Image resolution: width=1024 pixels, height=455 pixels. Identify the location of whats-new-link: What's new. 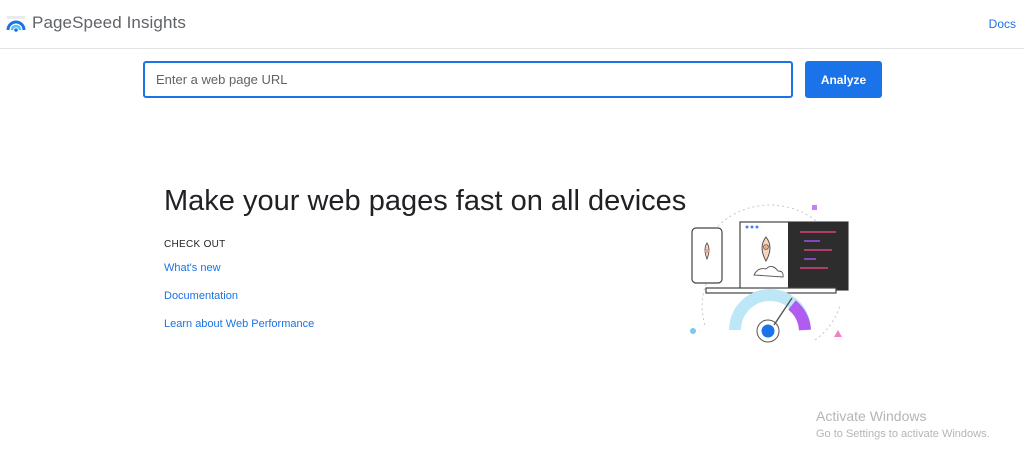
(192, 268).